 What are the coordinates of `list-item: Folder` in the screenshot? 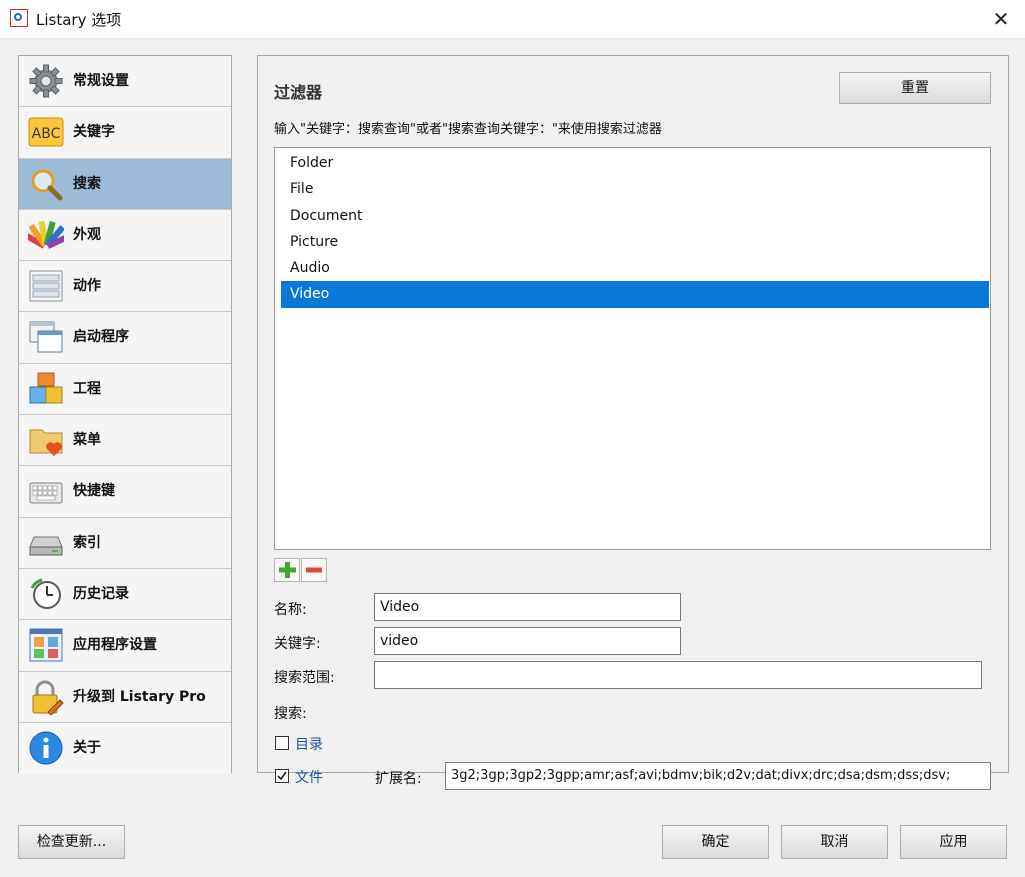 It's located at (635, 163).